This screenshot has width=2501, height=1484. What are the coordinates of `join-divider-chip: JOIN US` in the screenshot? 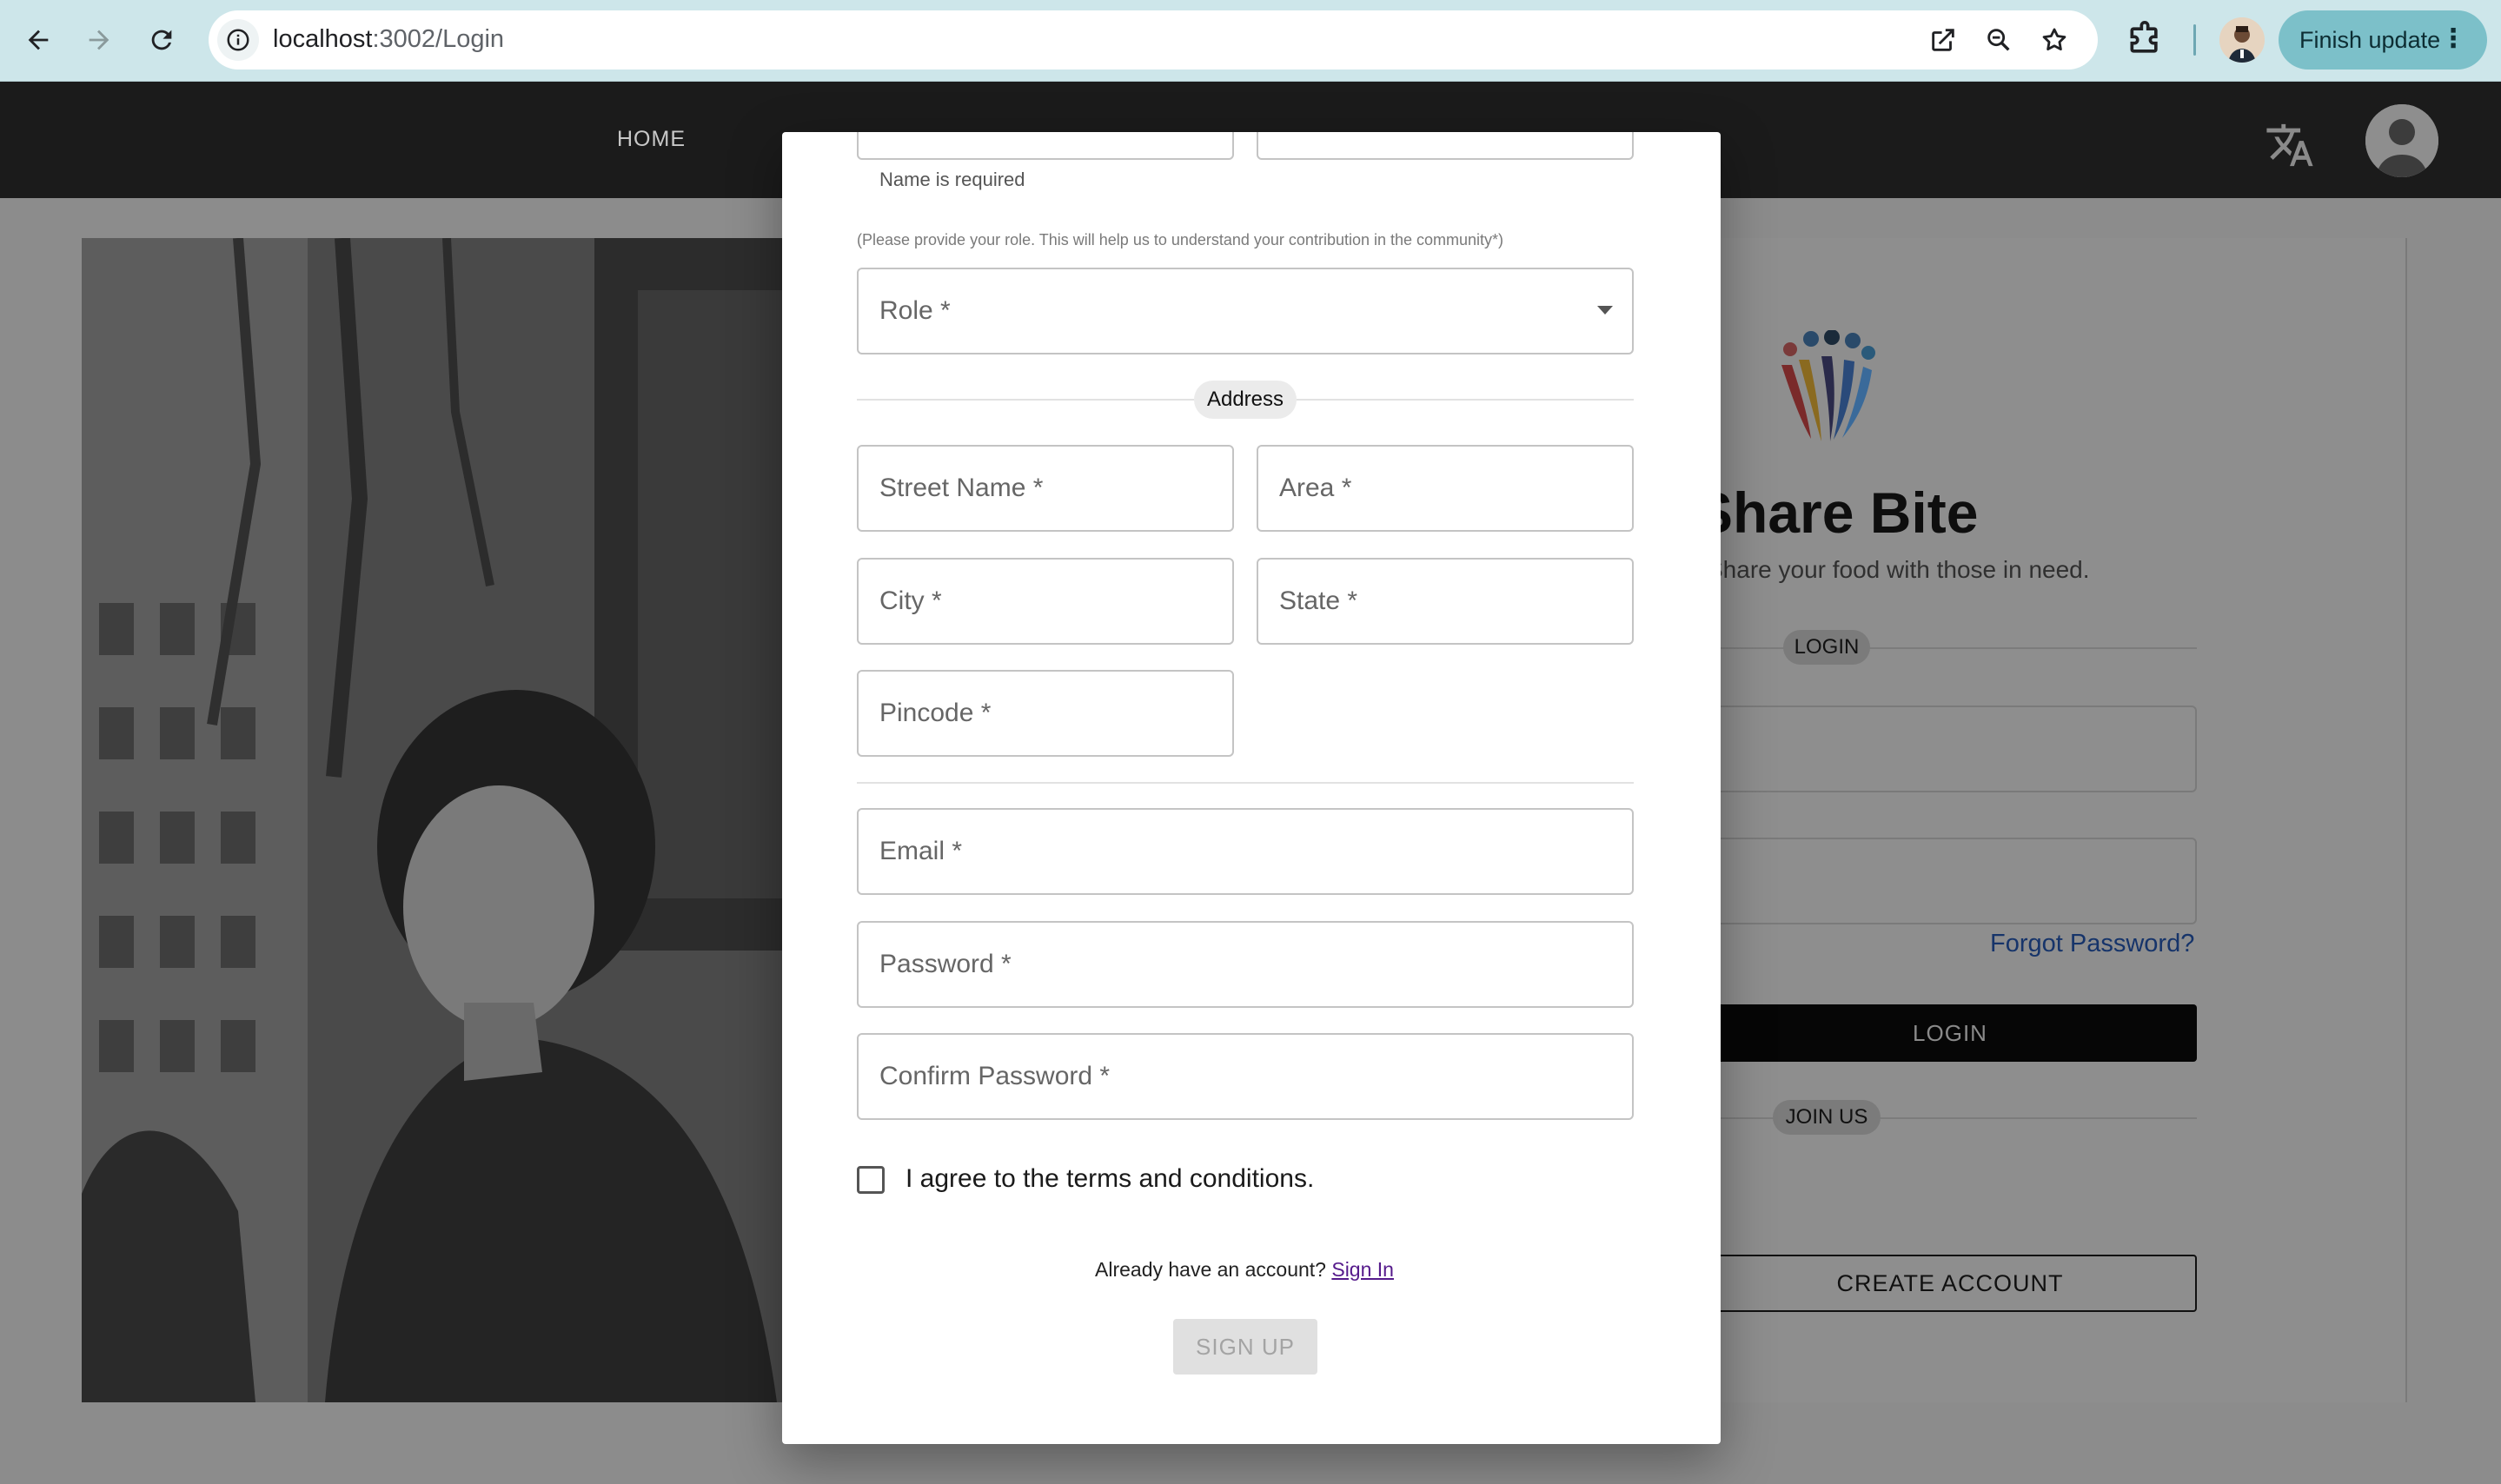 It's located at (1827, 1117).